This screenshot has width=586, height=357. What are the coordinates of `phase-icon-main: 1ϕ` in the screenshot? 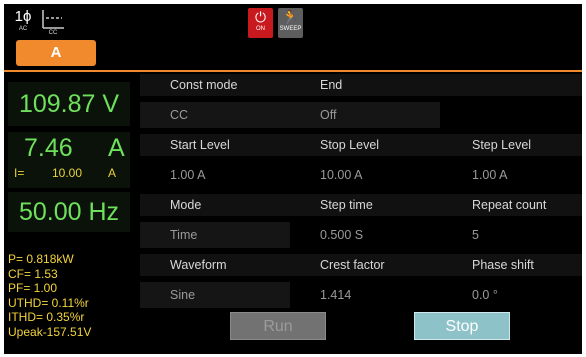 It's located at (23, 16).